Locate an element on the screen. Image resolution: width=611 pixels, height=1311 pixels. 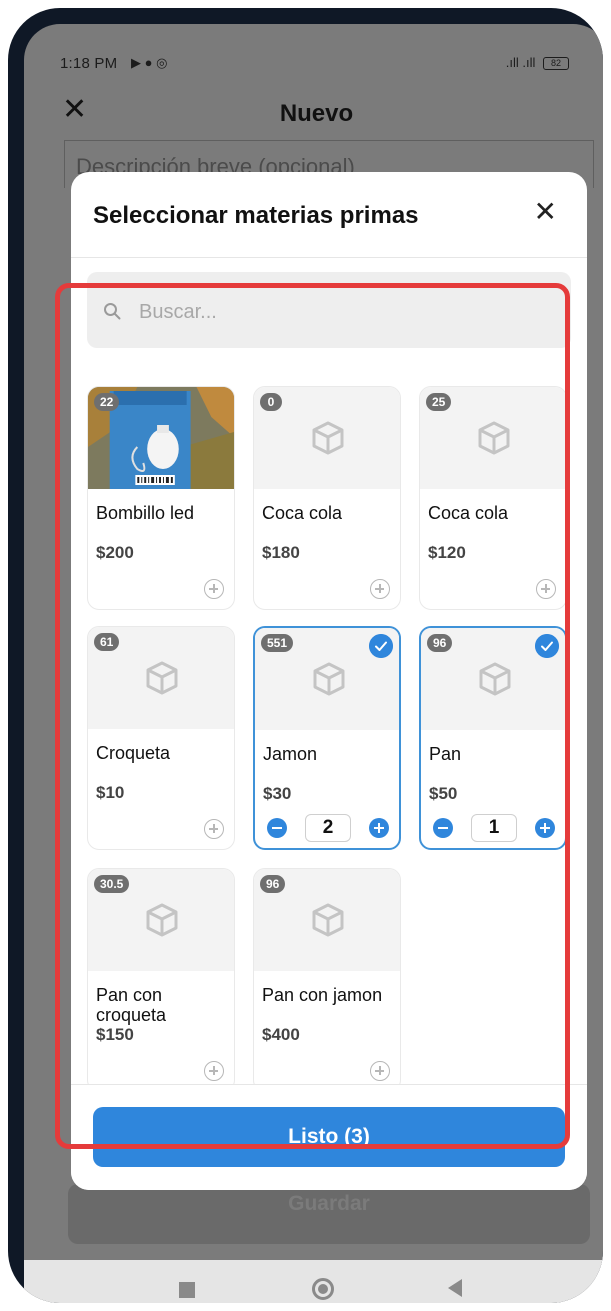
material-price: $400 is located at coordinates (281, 1034).